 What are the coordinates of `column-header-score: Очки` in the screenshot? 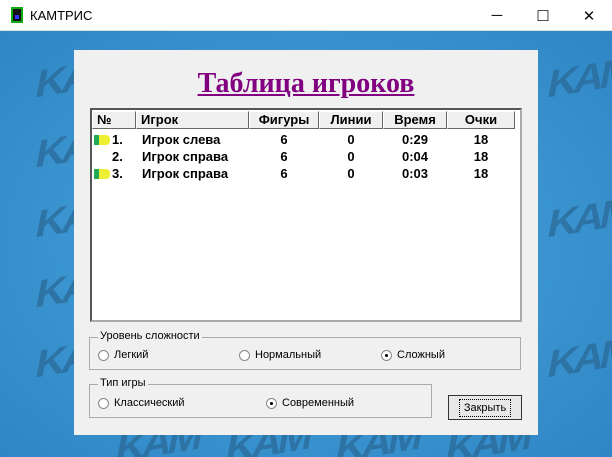 It's located at (481, 120).